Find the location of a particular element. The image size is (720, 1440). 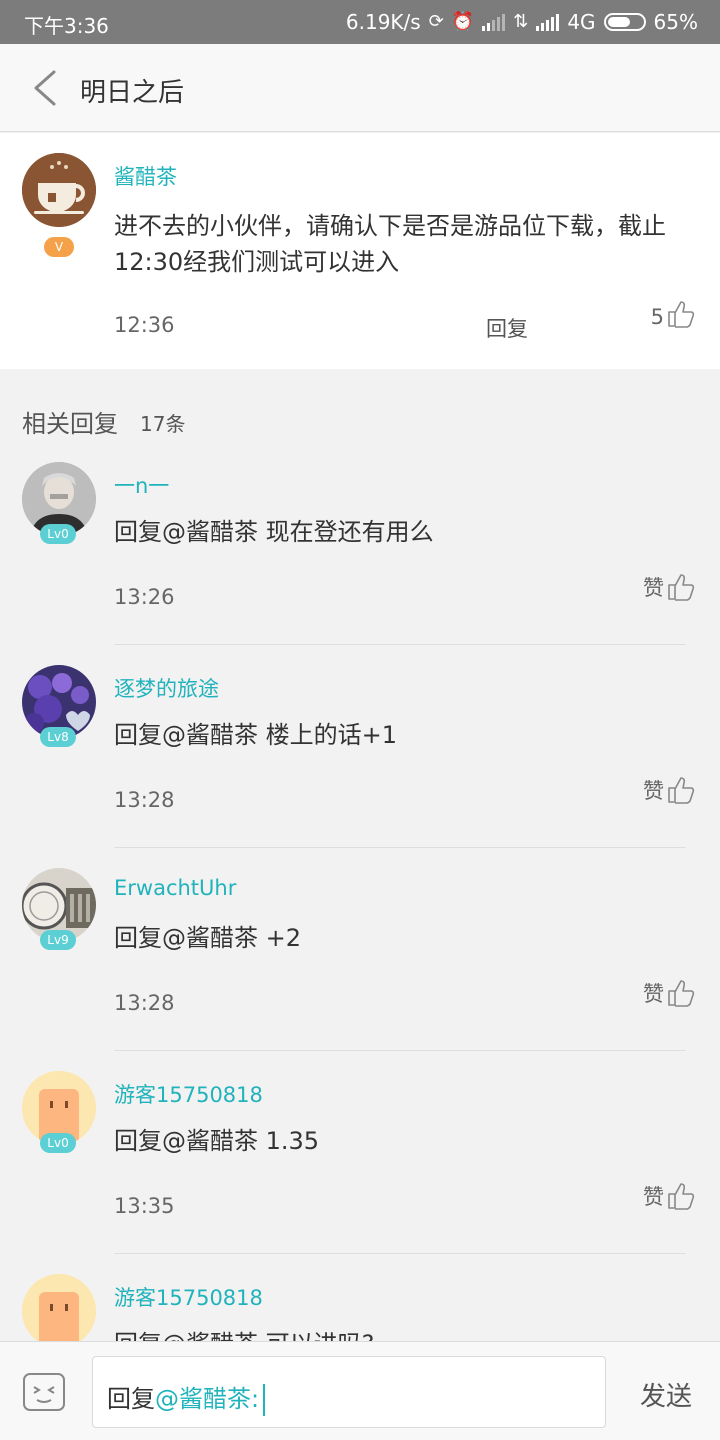

like-button: 5 is located at coordinates (673, 314).